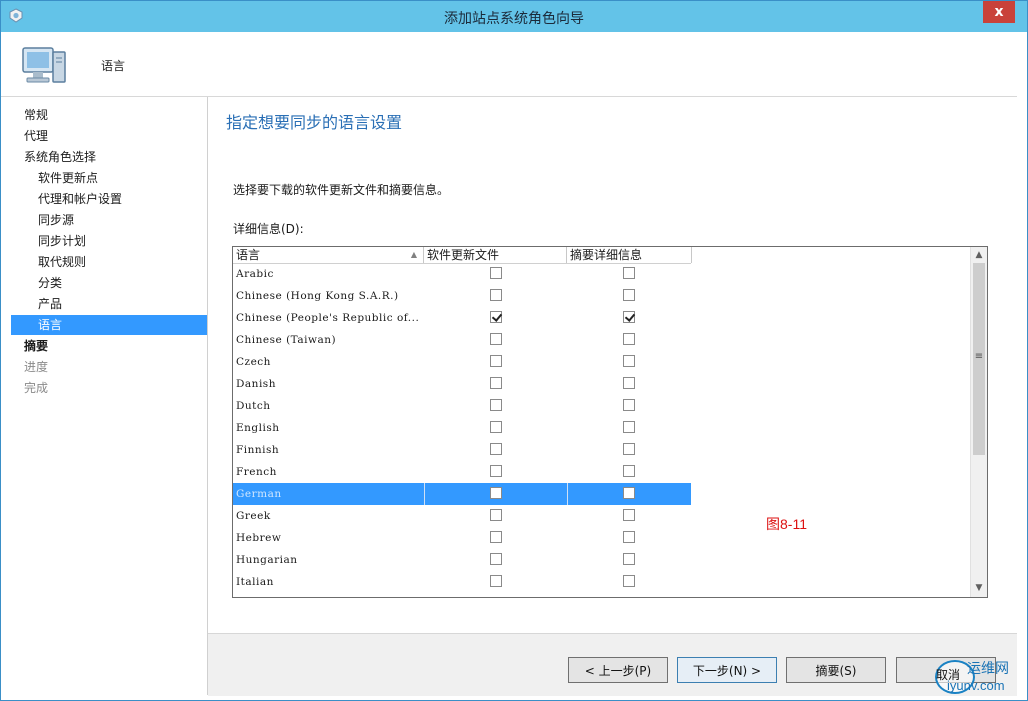 Image resolution: width=1028 pixels, height=701 pixels. Describe the element at coordinates (999, 12) in the screenshot. I see `close-button: x` at that location.